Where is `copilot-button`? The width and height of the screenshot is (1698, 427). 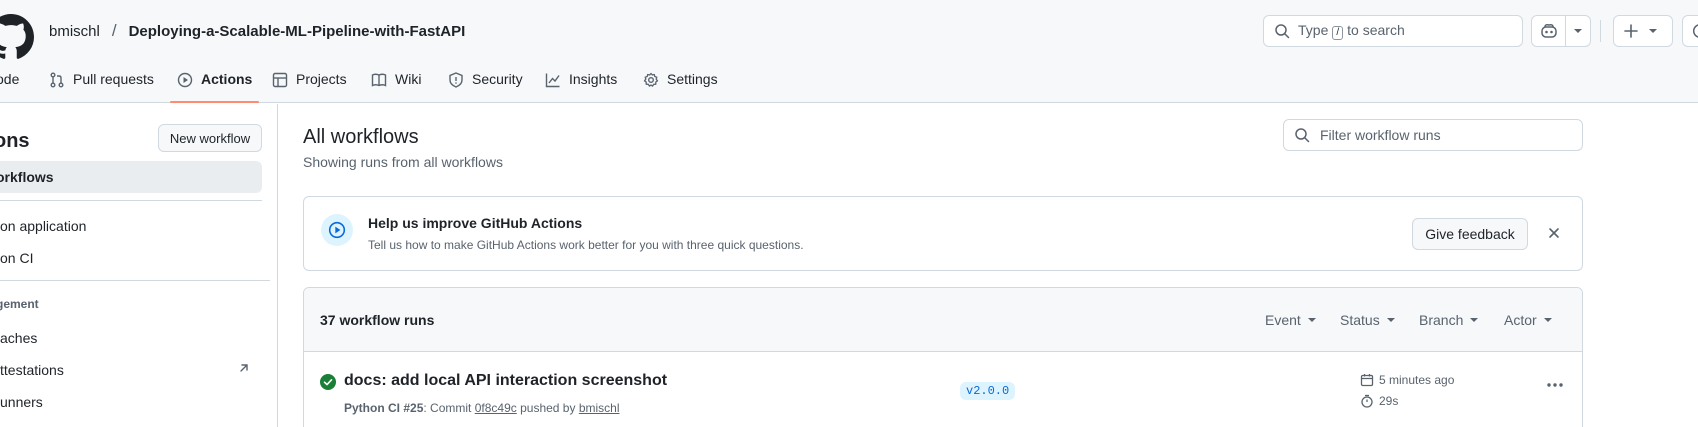 copilot-button is located at coordinates (1549, 31).